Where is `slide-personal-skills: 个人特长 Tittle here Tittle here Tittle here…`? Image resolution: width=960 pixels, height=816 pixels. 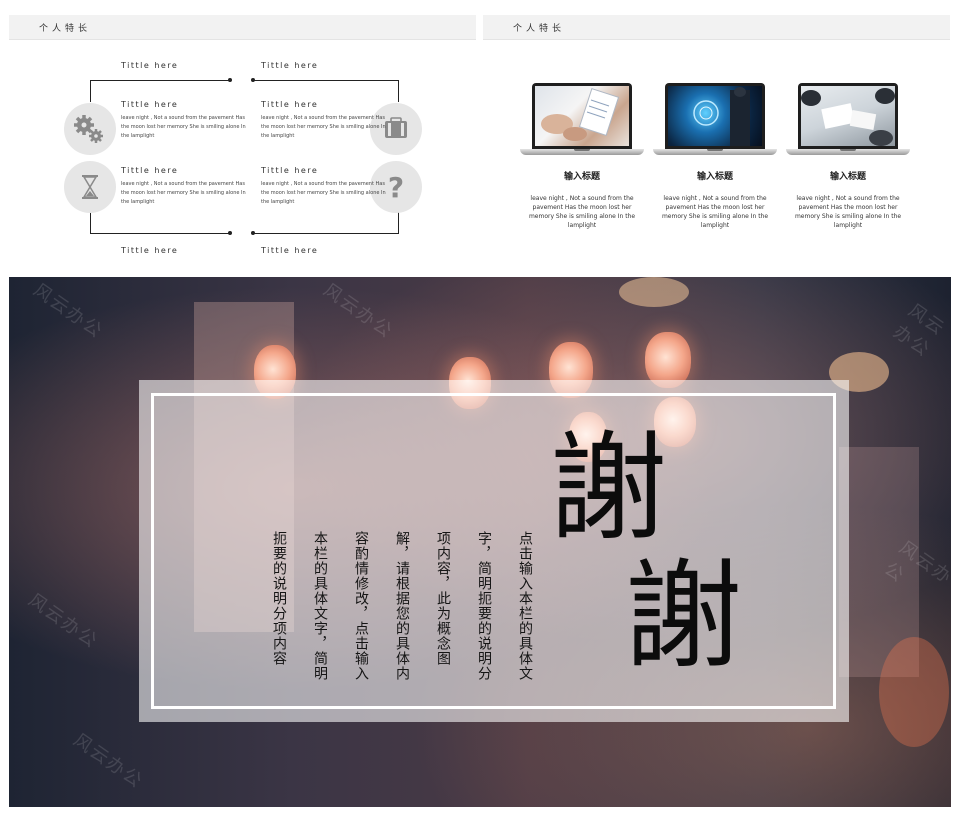 slide-personal-skills: 个人特长 Tittle here Tittle here Tittle here… is located at coordinates (242, 137).